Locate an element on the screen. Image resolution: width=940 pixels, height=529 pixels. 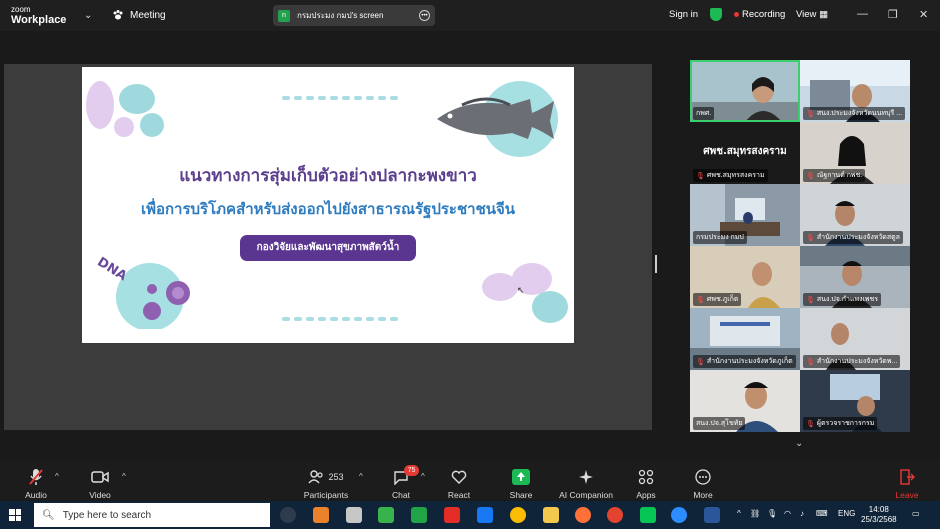
leave-button: Leave is located at coordinates (907, 480).